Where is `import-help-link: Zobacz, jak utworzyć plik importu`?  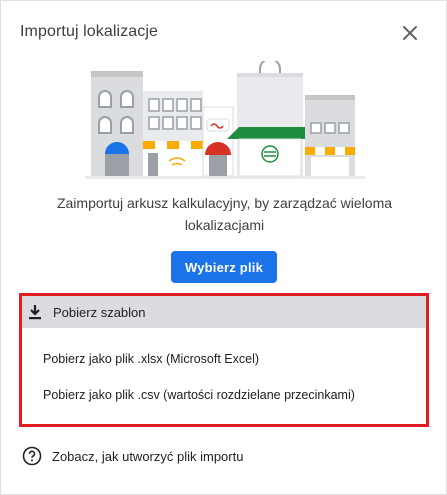 import-help-link: Zobacz, jak utworzyć plik importu is located at coordinates (132, 456).